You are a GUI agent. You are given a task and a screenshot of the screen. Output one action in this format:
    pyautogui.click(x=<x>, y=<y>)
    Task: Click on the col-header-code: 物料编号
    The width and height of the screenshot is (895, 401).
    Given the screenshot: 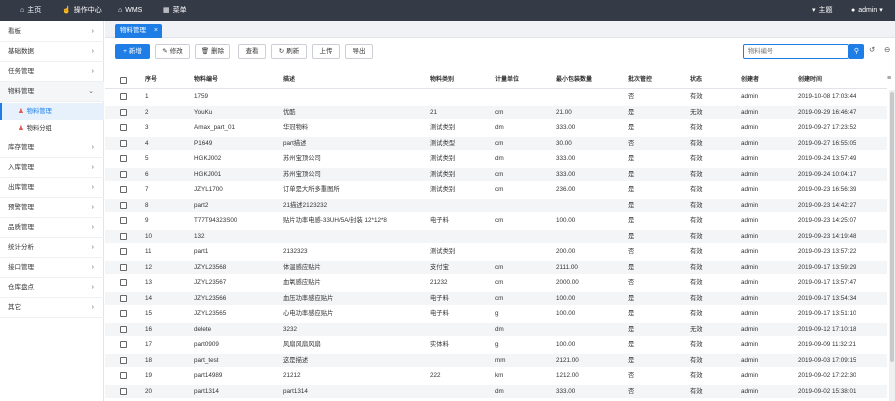 What is the action you would take?
    pyautogui.click(x=206, y=80)
    